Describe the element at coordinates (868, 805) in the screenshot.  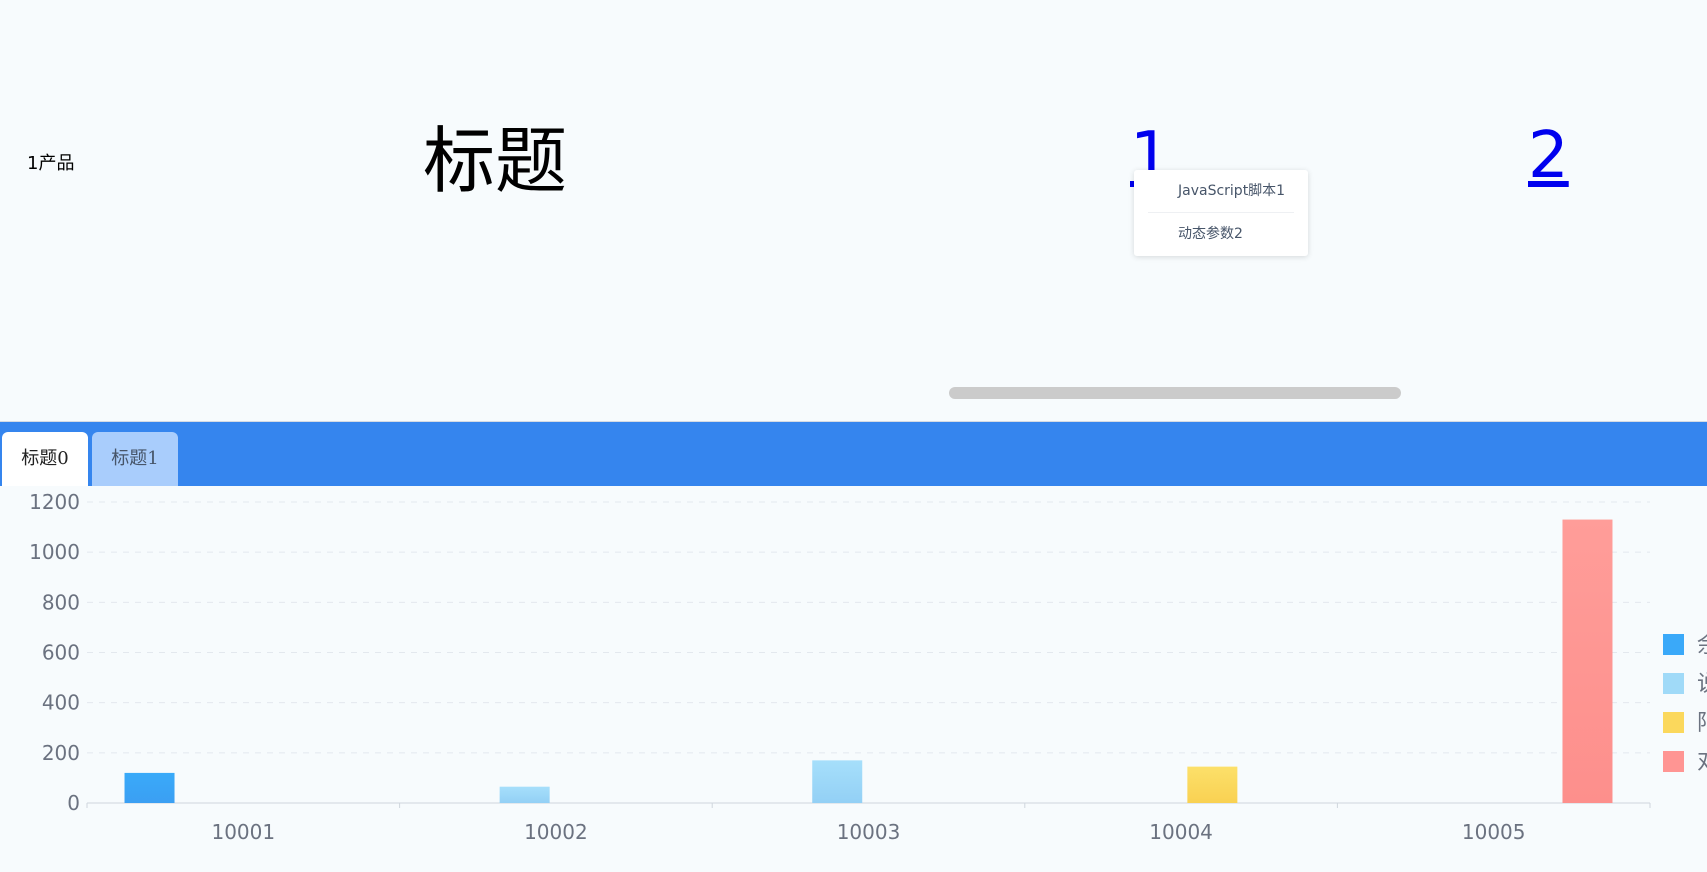
I see `chart-axis` at that location.